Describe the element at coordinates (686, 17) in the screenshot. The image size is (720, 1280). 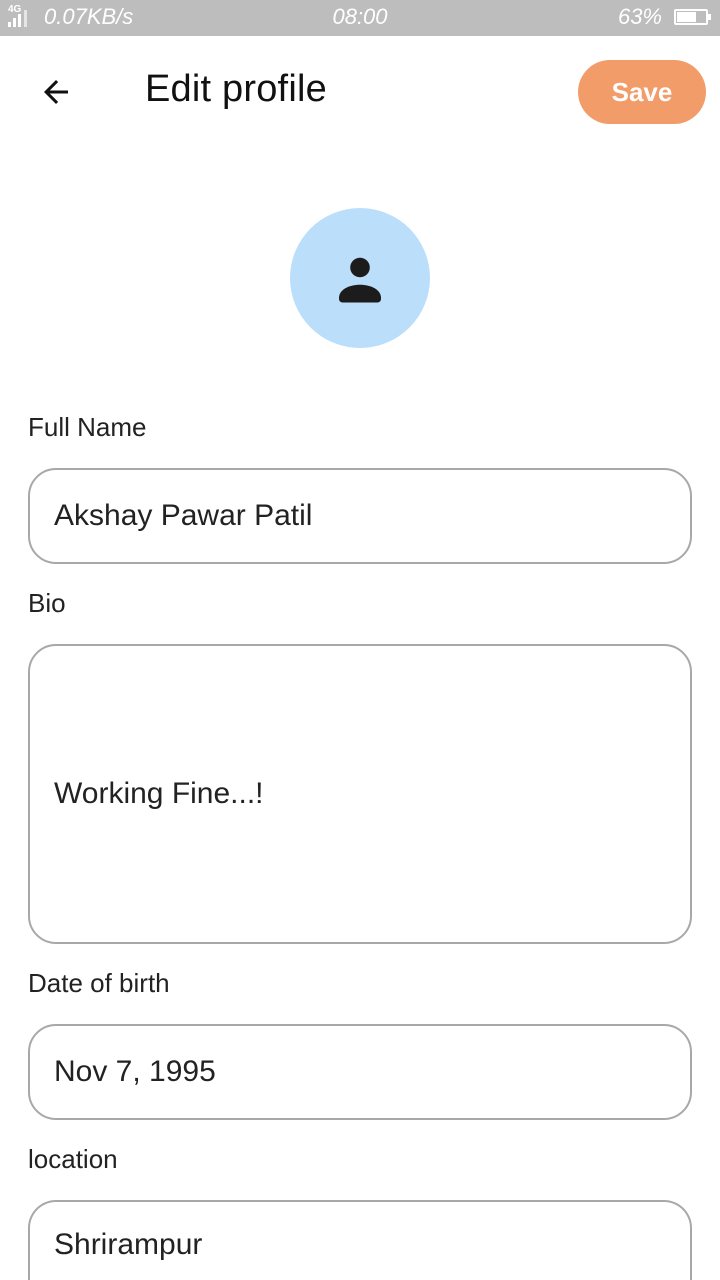
I see `battery-level` at that location.